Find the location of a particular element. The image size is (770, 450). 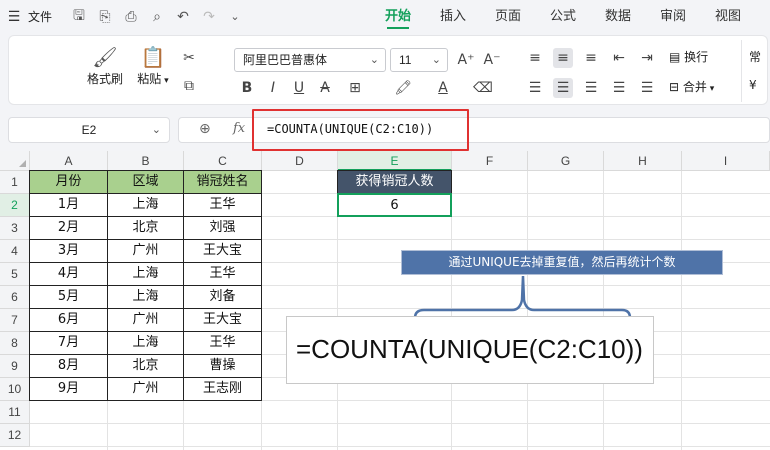

table-cell: 9月 is located at coordinates (68, 389).